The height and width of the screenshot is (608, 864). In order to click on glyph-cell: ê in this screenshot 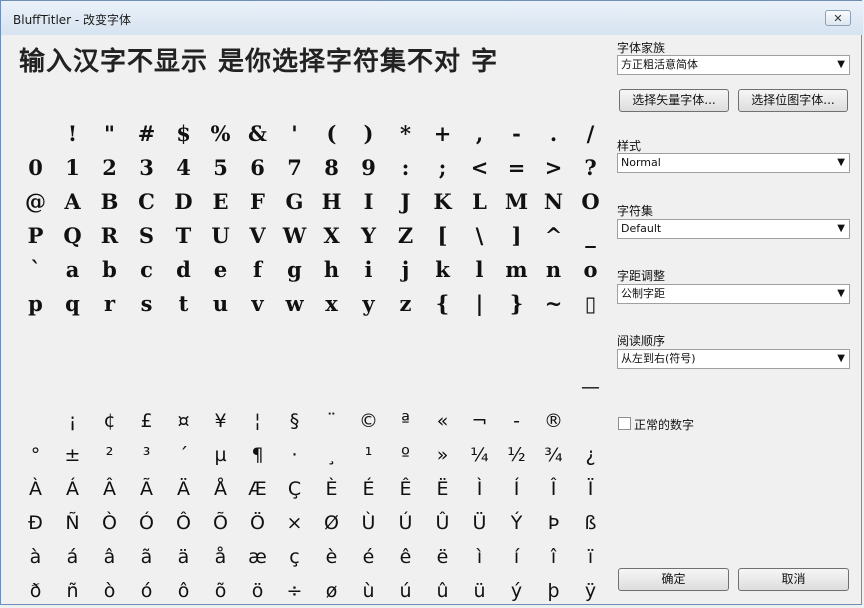, I will do `click(405, 557)`.